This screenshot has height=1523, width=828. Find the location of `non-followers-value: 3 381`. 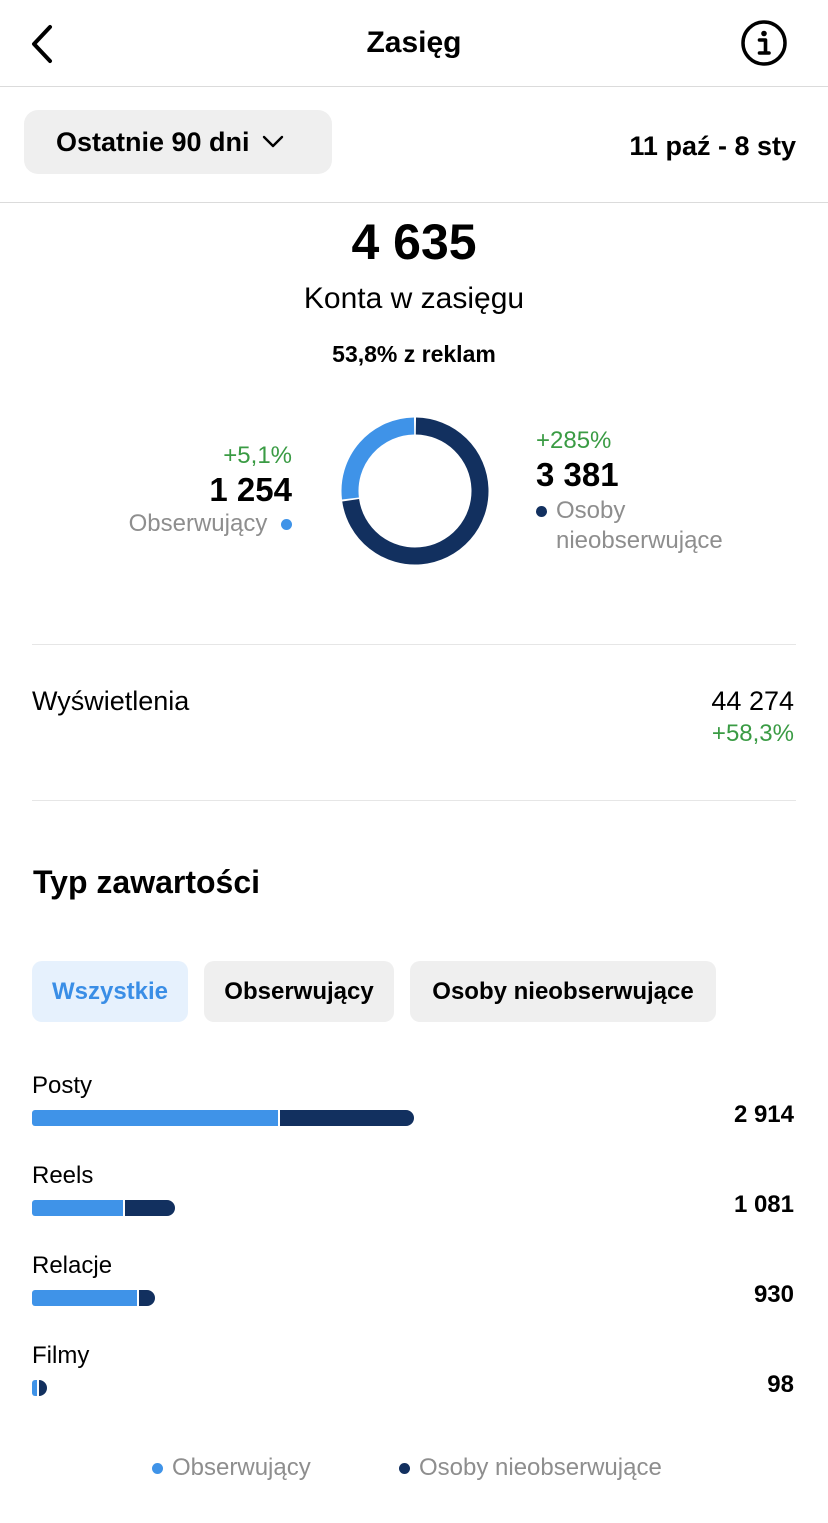

non-followers-value: 3 381 is located at coordinates (577, 474).